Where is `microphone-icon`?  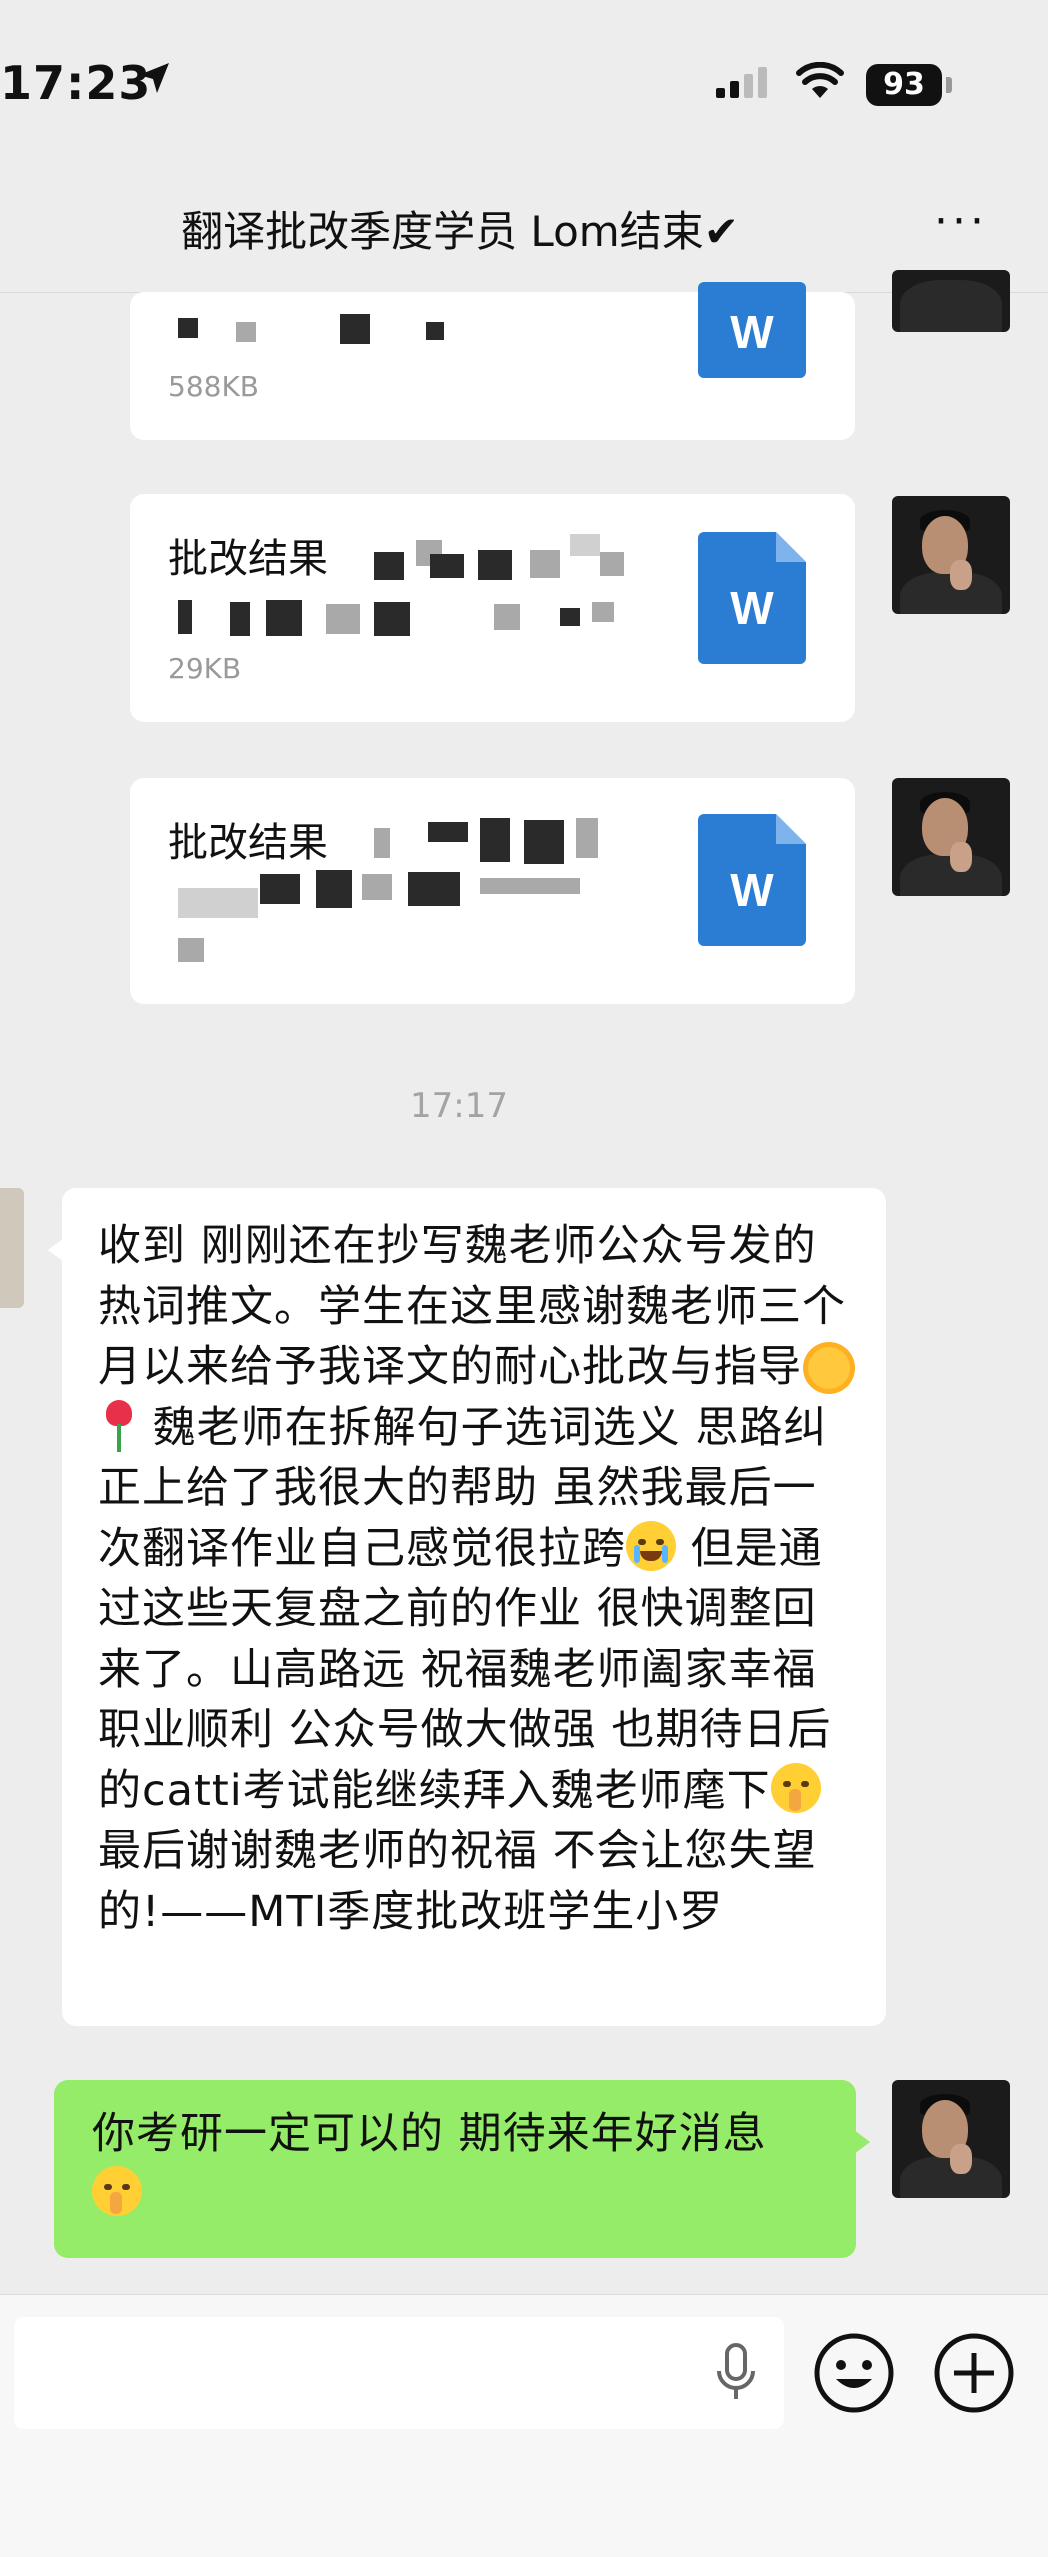 microphone-icon is located at coordinates (736, 2373).